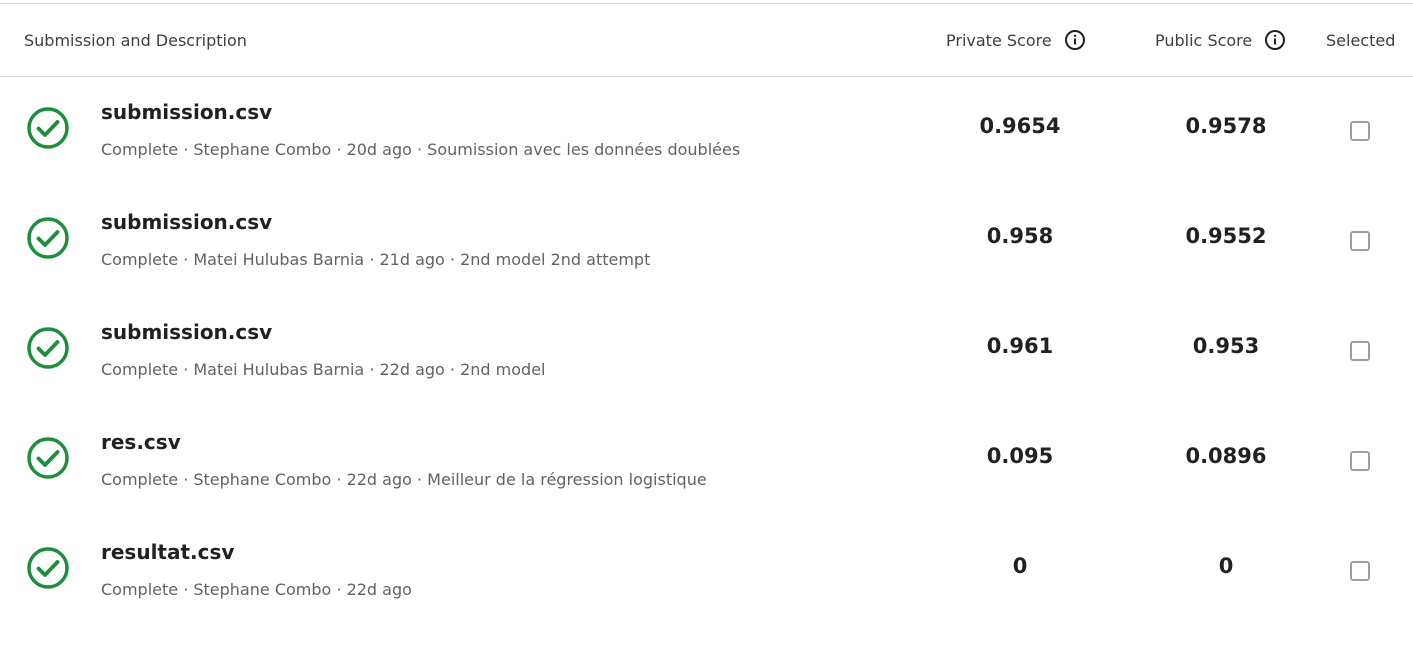 The image size is (1413, 650). Describe the element at coordinates (1020, 566) in the screenshot. I see `private-score-value: 0` at that location.